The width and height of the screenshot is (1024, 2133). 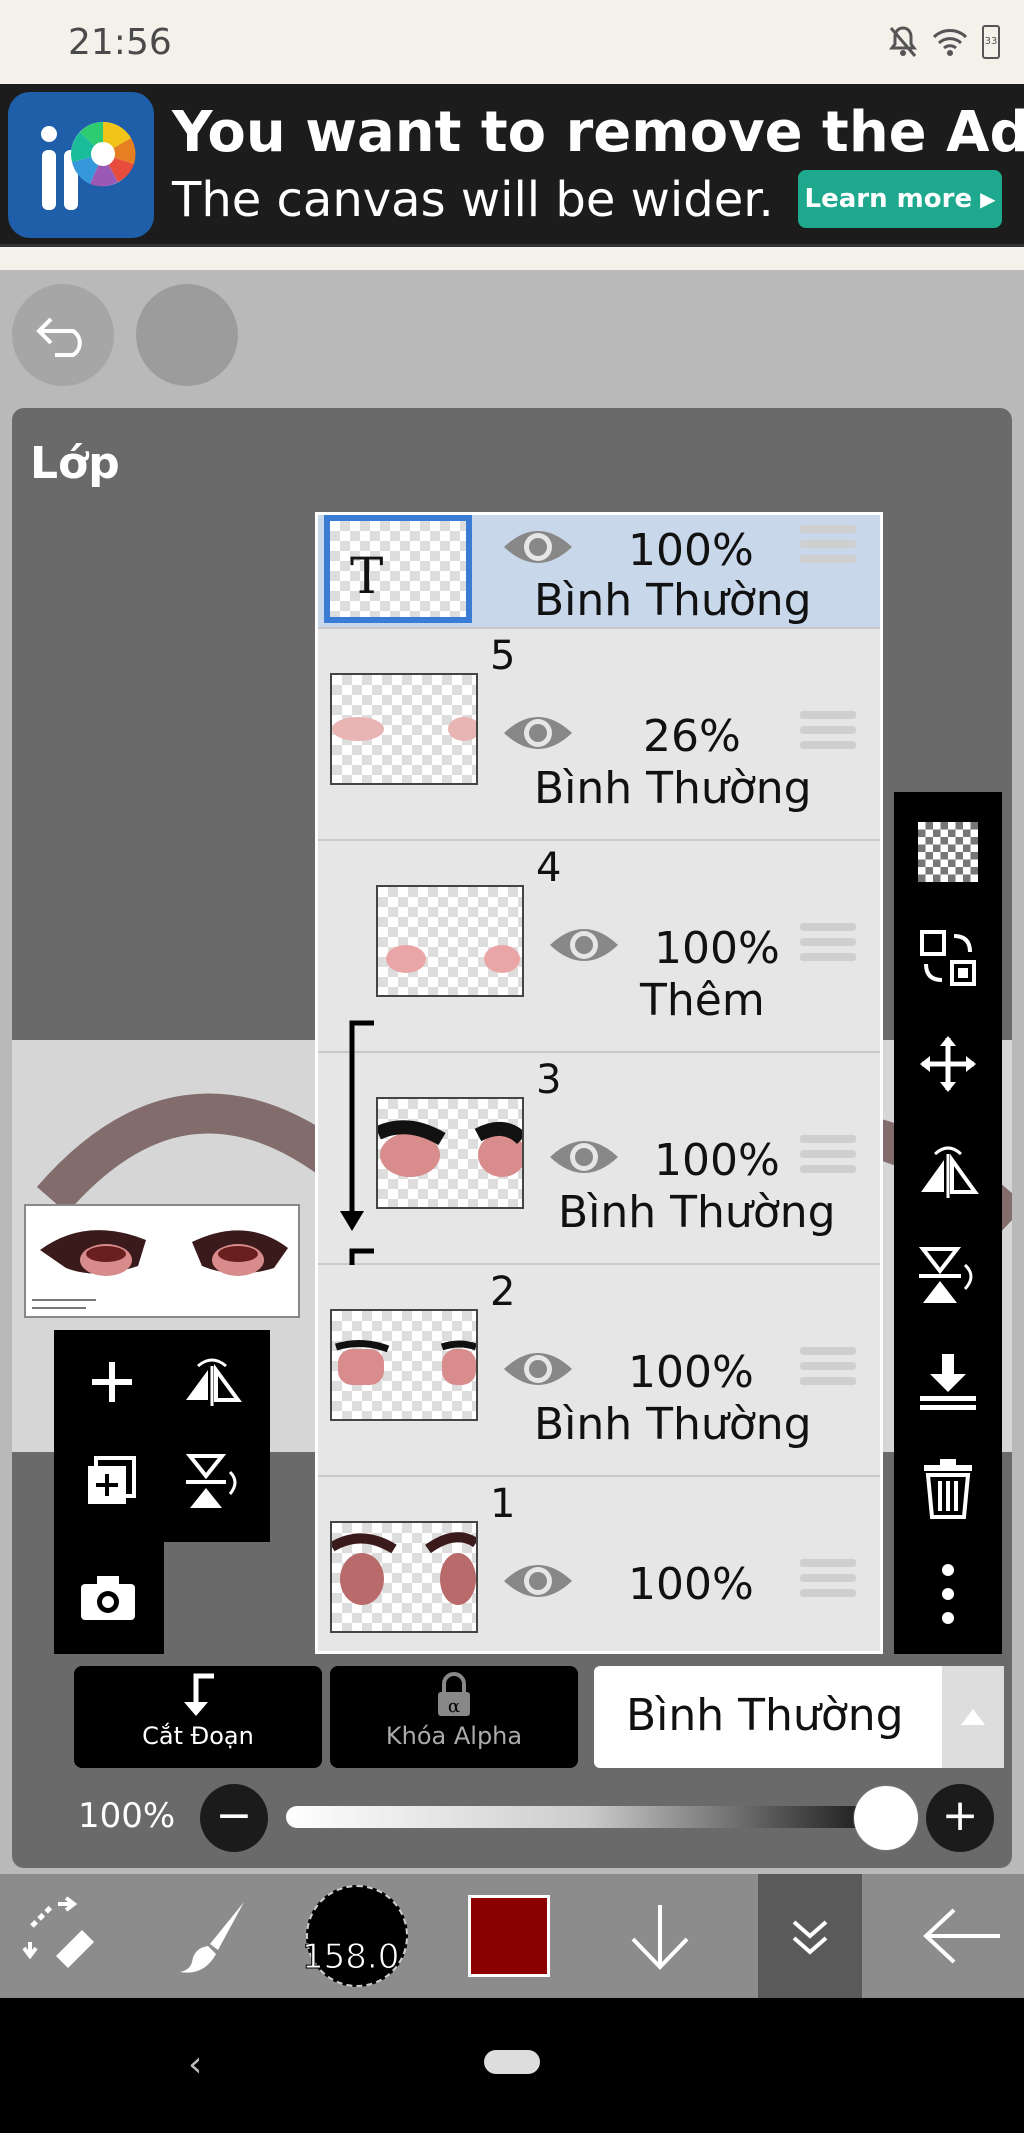 I want to click on layer-number: 4, so click(x=549, y=868).